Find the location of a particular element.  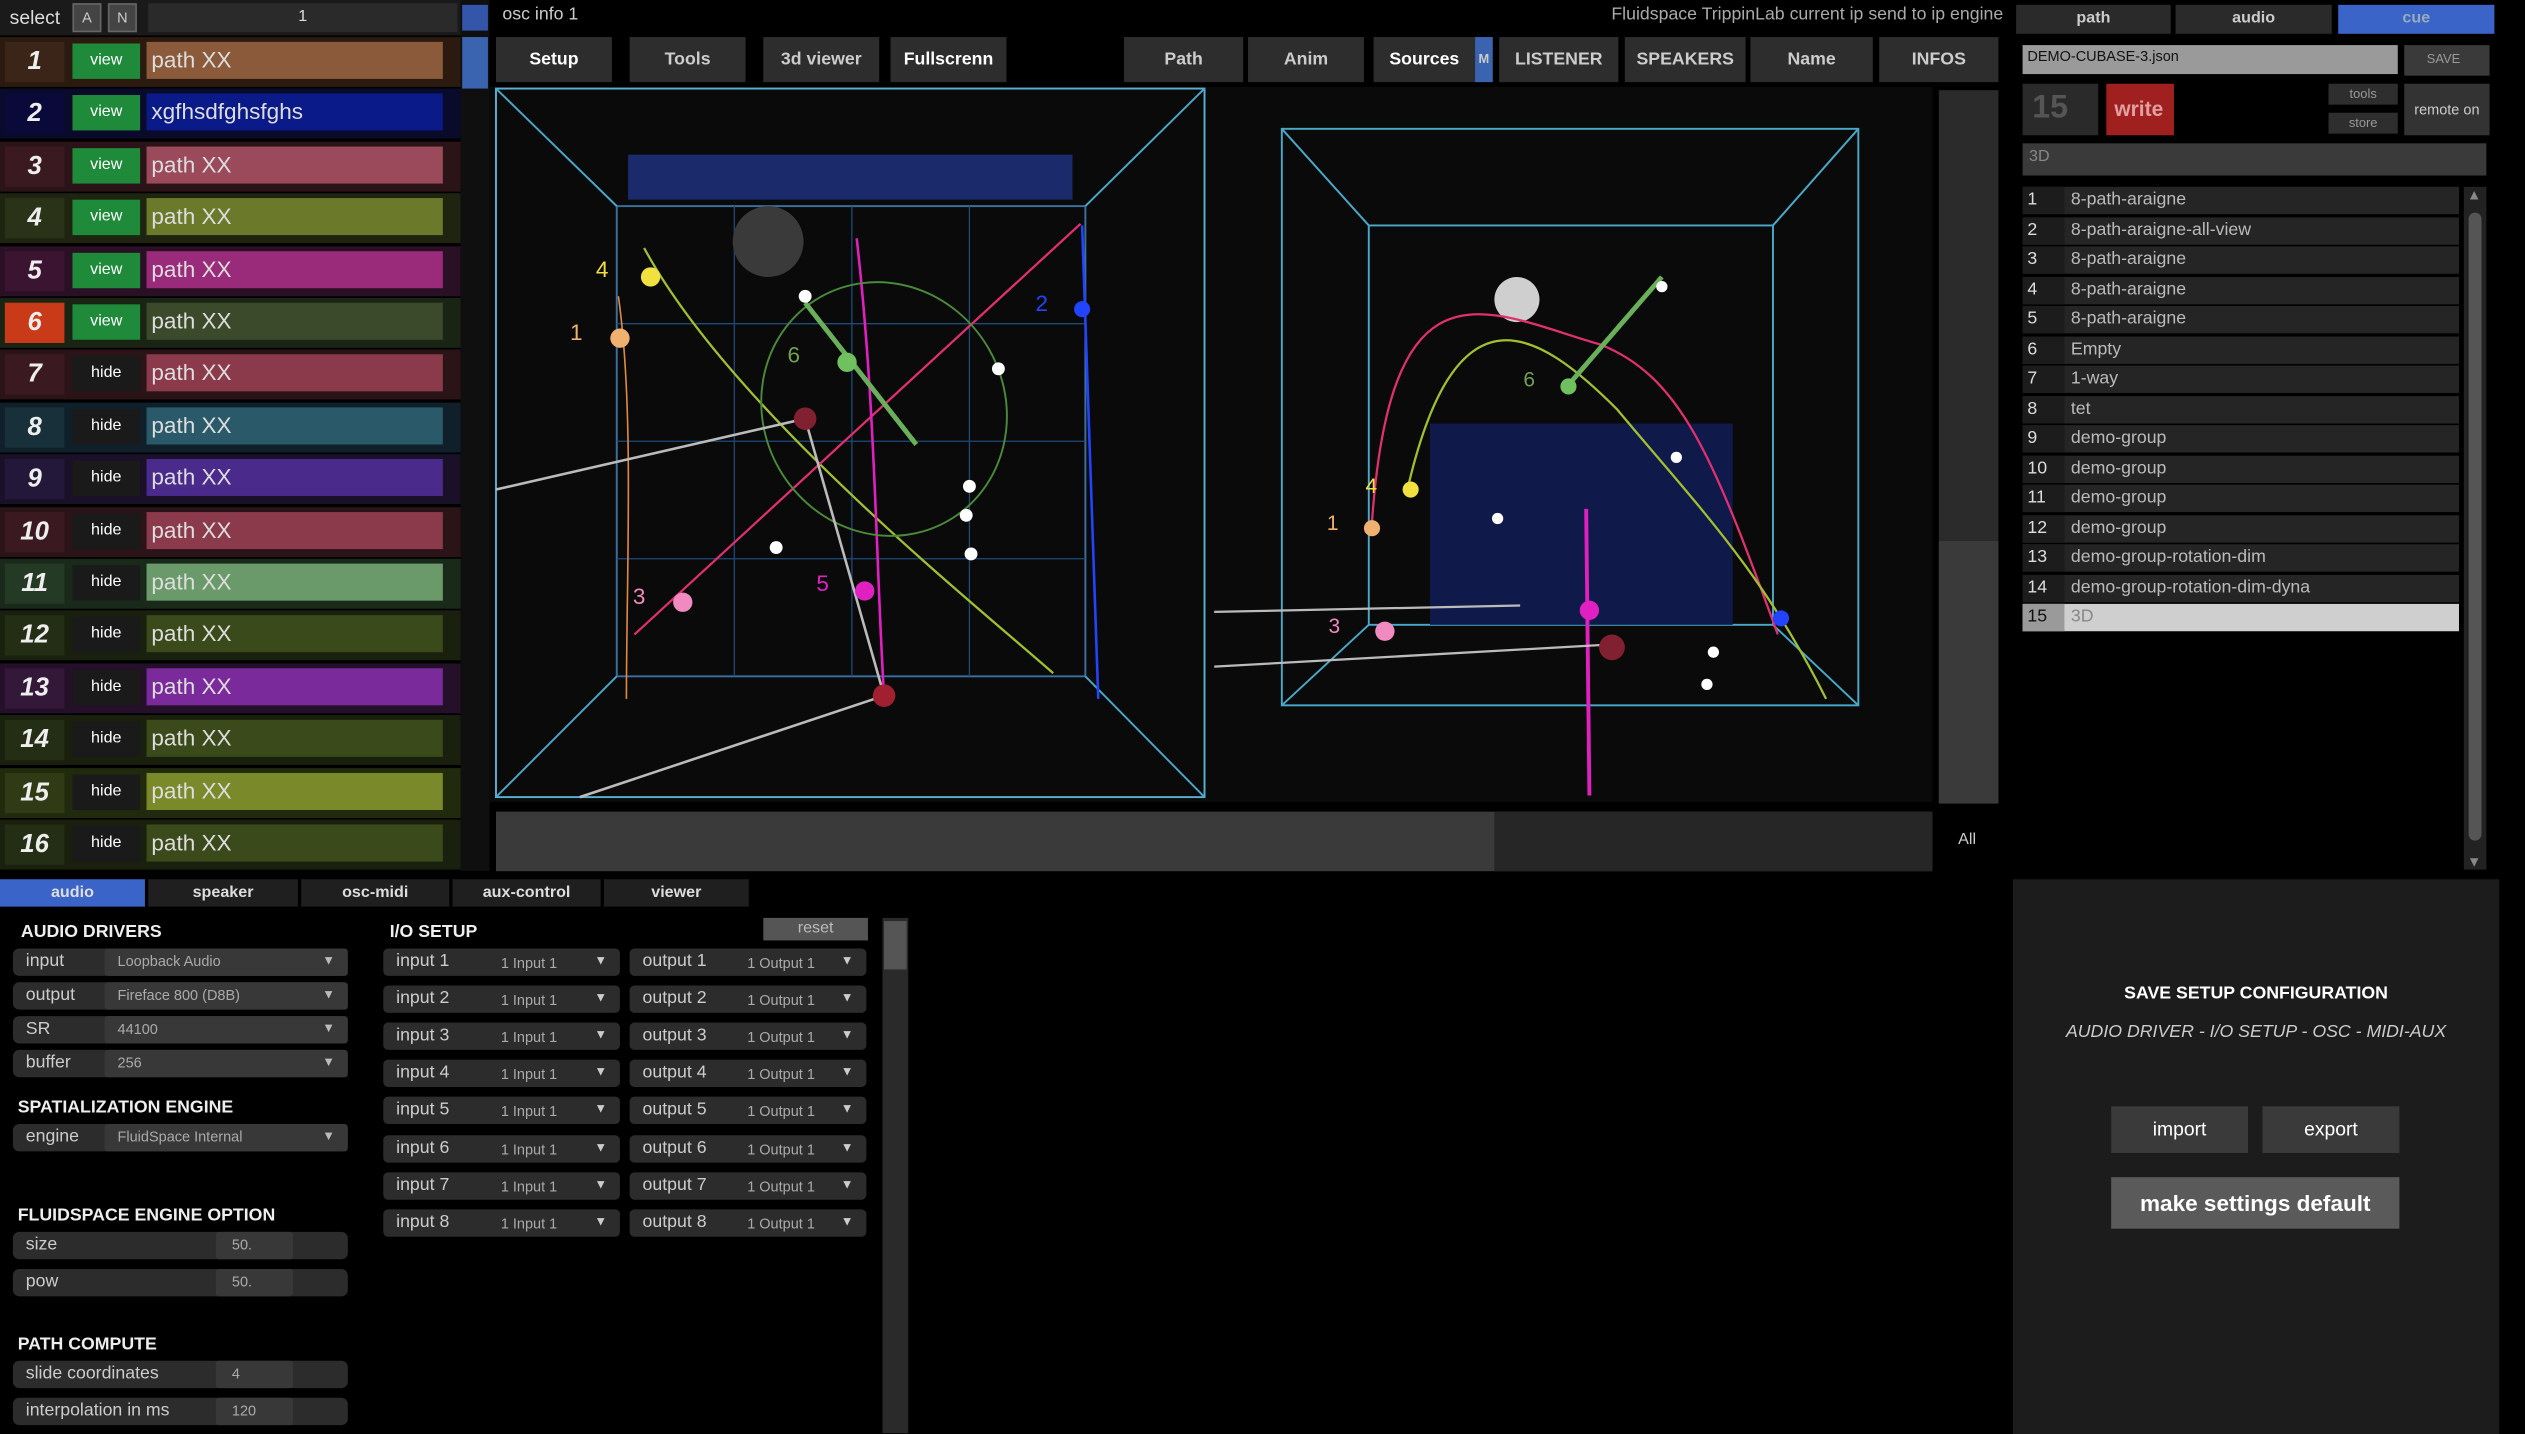

tool-button-1: Tools is located at coordinates (687, 60).